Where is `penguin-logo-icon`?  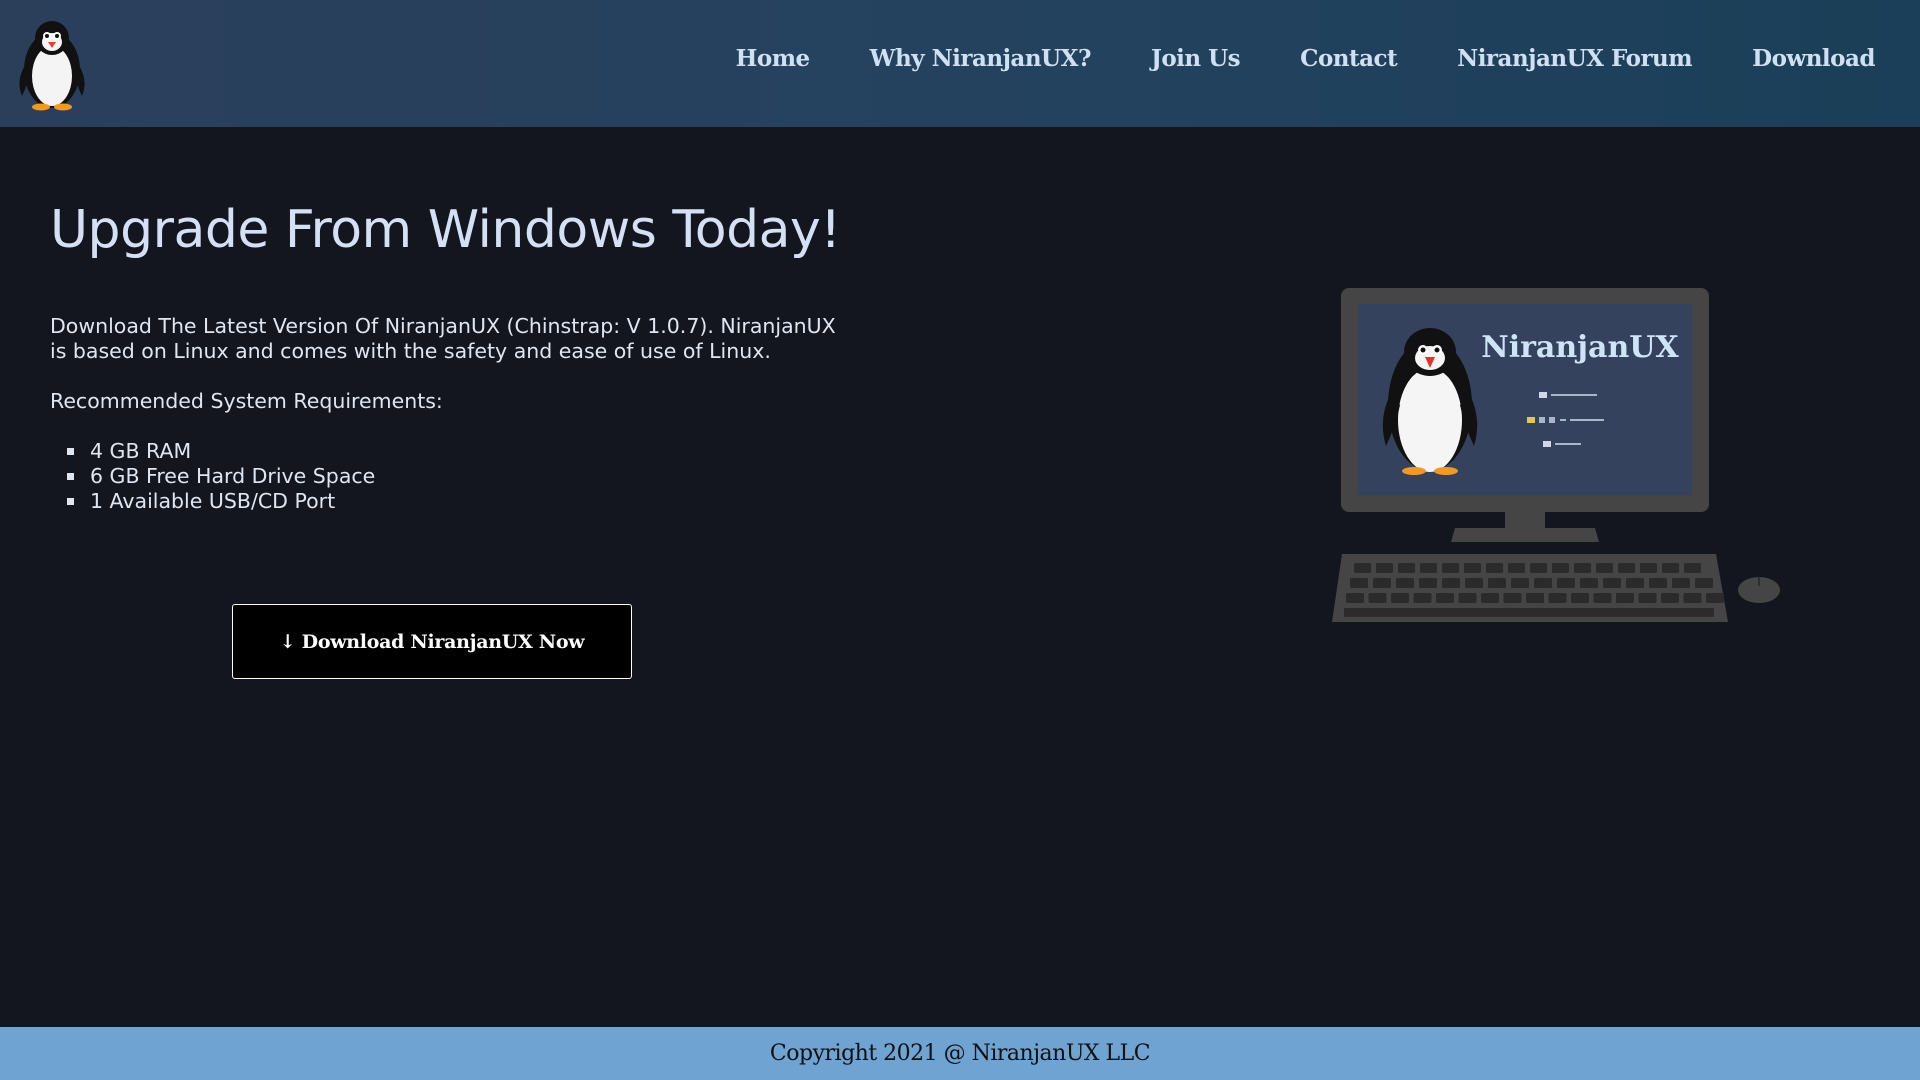 penguin-logo-icon is located at coordinates (52, 62).